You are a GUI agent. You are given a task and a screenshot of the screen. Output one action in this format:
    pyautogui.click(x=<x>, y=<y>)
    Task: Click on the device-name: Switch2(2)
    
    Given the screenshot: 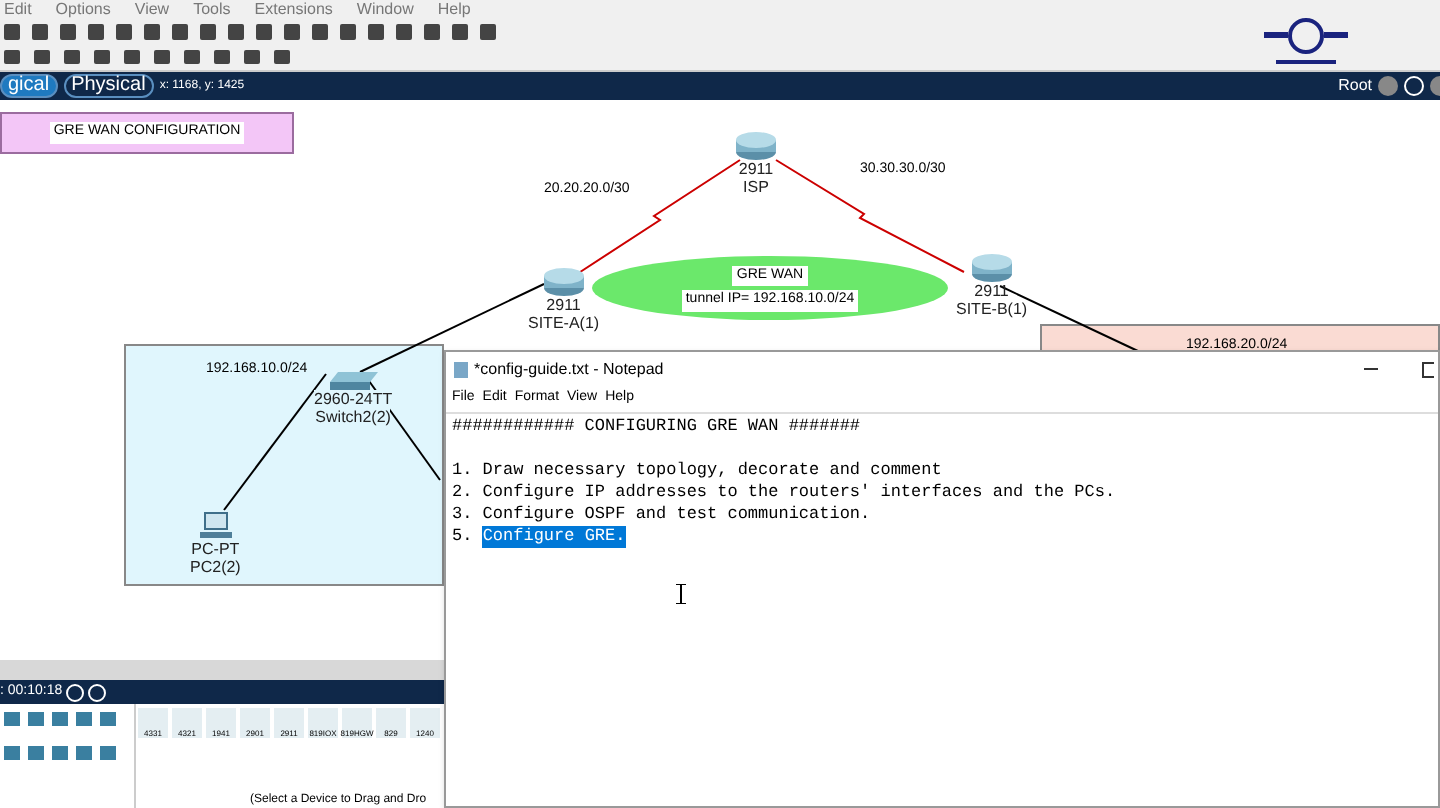 What is the action you would take?
    pyautogui.click(x=353, y=417)
    